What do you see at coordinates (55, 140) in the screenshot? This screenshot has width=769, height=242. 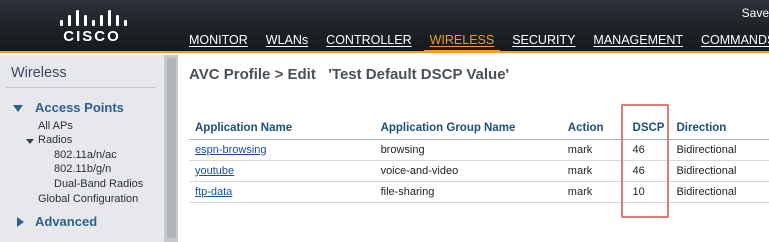 I see `sidebar-item-radios: Radios` at bounding box center [55, 140].